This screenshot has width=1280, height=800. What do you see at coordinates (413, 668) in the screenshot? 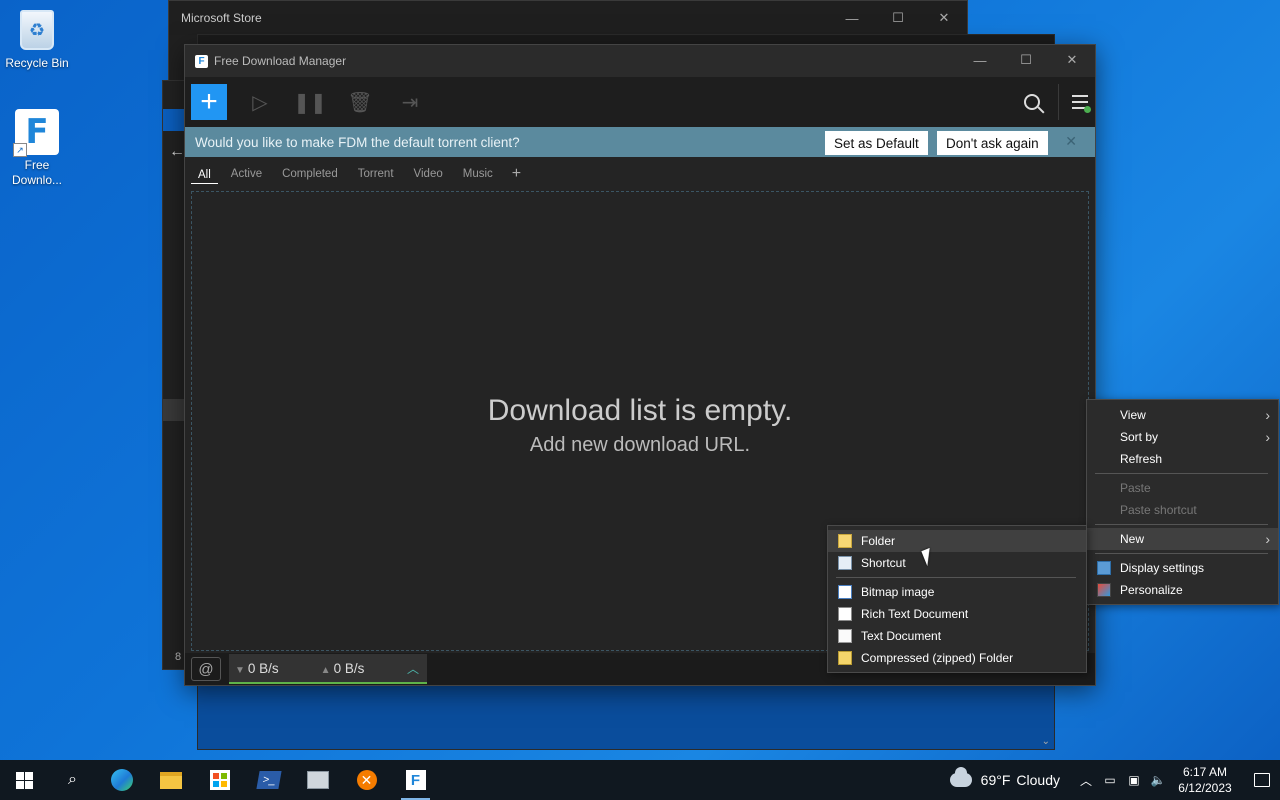
I see `chevron-up-icon: ︿` at bounding box center [413, 668].